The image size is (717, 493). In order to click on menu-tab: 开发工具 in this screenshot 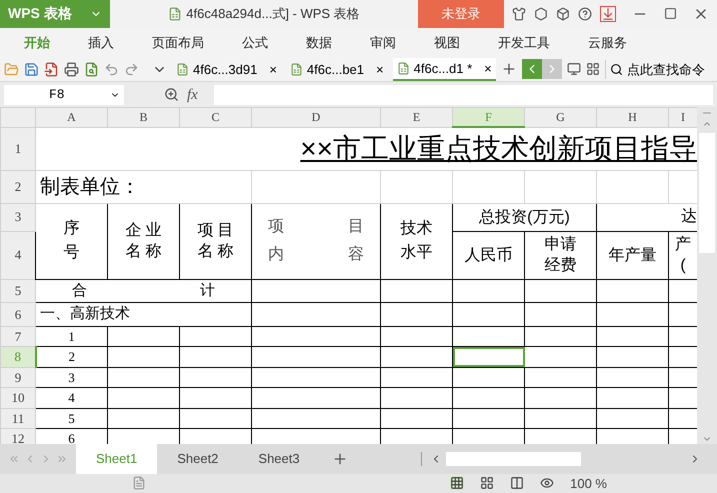, I will do `click(524, 43)`.